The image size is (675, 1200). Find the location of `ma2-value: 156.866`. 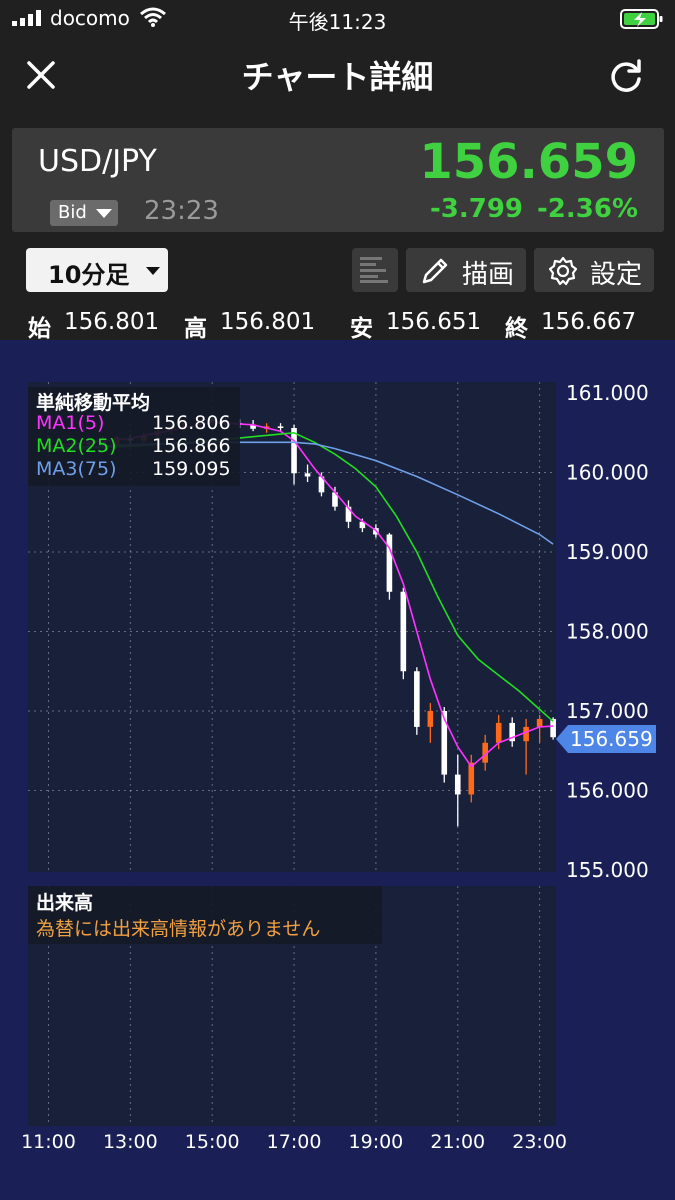

ma2-value: 156.866 is located at coordinates (191, 446).